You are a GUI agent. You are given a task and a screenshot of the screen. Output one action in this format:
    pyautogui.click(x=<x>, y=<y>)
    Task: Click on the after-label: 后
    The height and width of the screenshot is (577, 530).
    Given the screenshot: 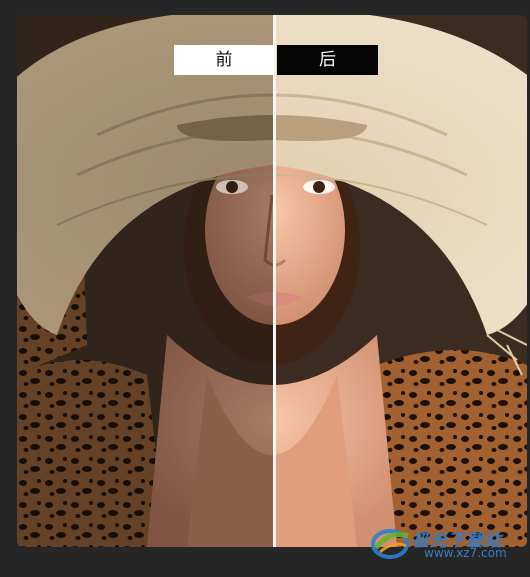 What is the action you would take?
    pyautogui.click(x=327, y=60)
    